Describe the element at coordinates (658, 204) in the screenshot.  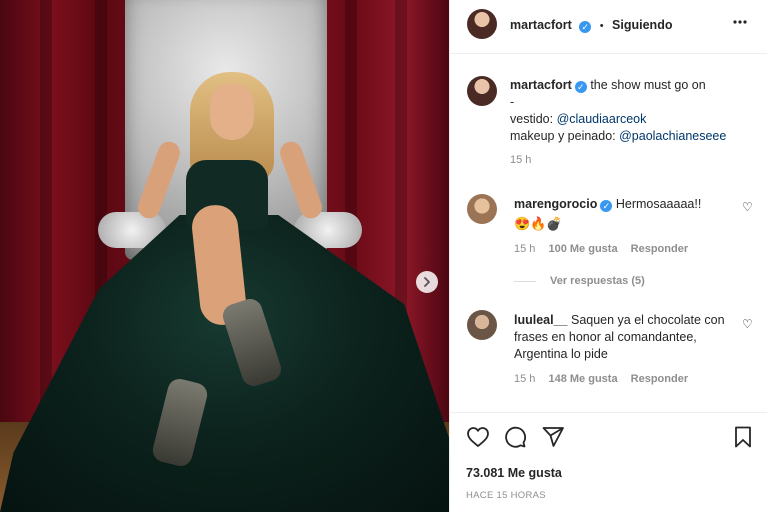
I see `comment-text: Hermosaaaaa!!` at that location.